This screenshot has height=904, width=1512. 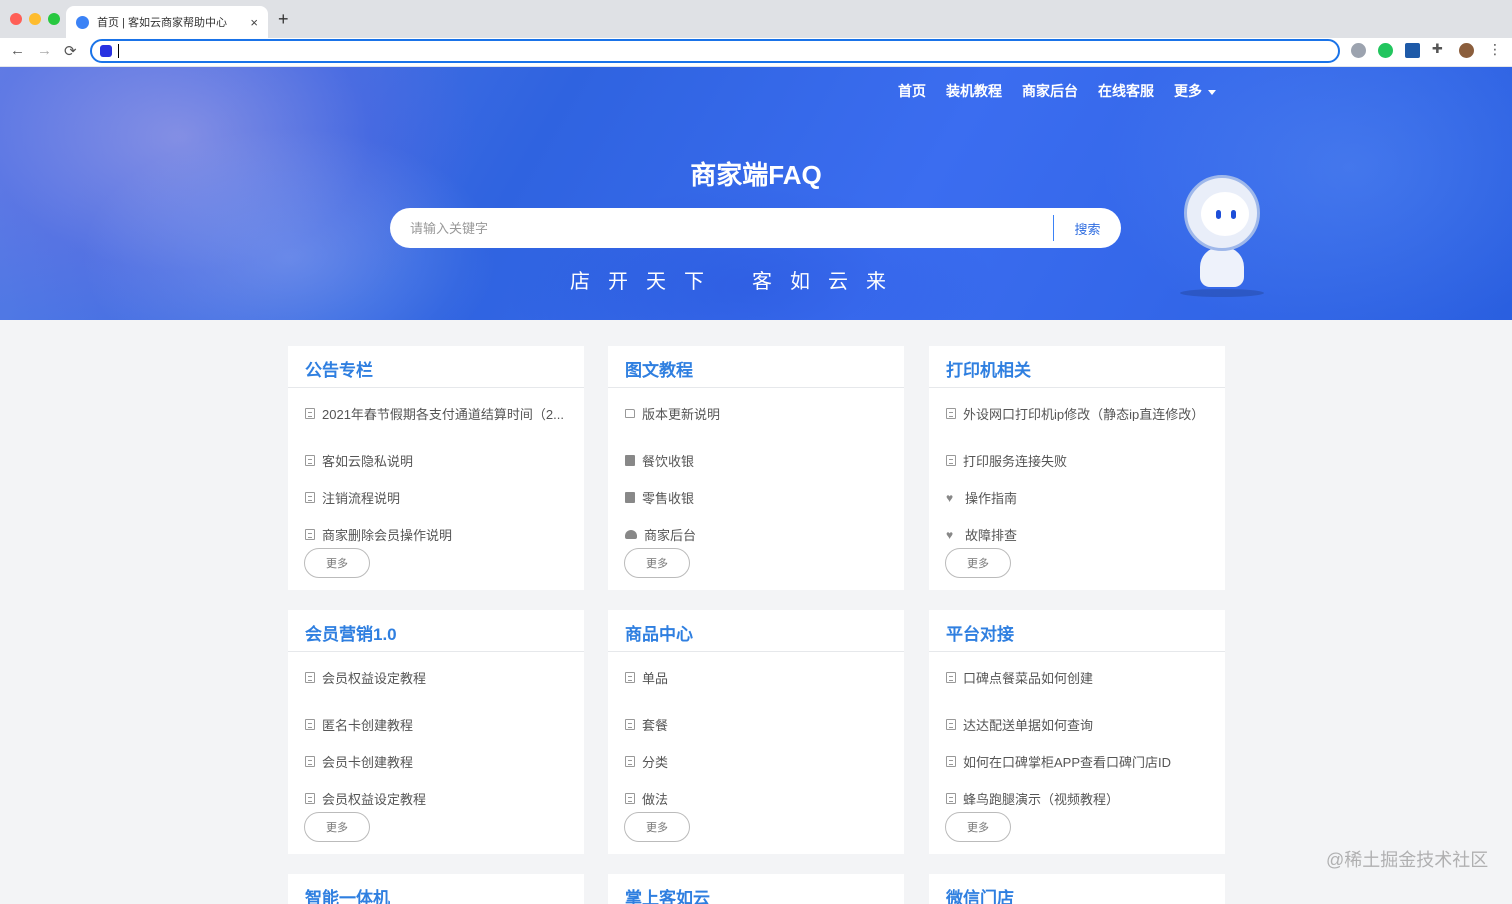 I want to click on article-title: 故障排查, so click(x=991, y=535).